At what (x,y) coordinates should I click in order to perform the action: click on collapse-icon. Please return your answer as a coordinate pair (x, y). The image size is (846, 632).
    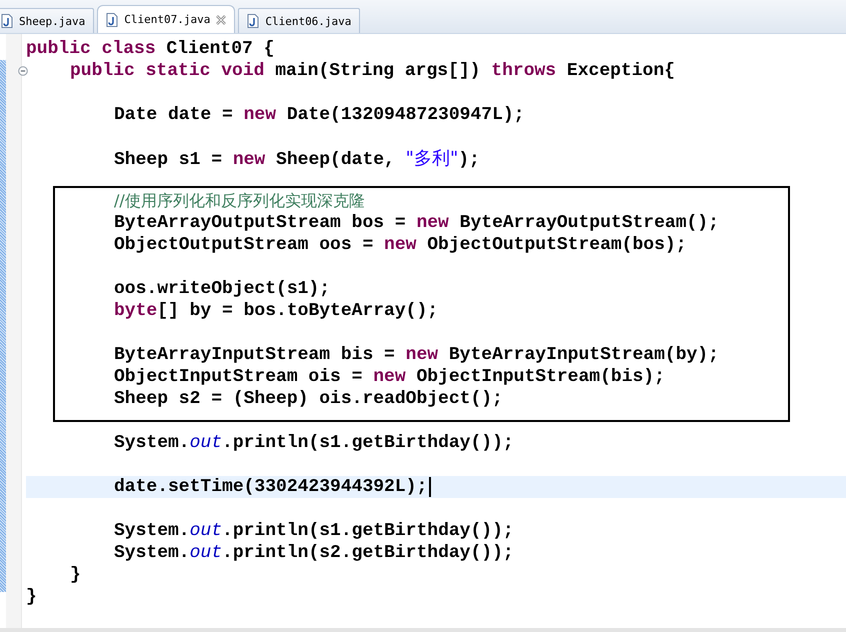
    Looking at the image, I should click on (23, 71).